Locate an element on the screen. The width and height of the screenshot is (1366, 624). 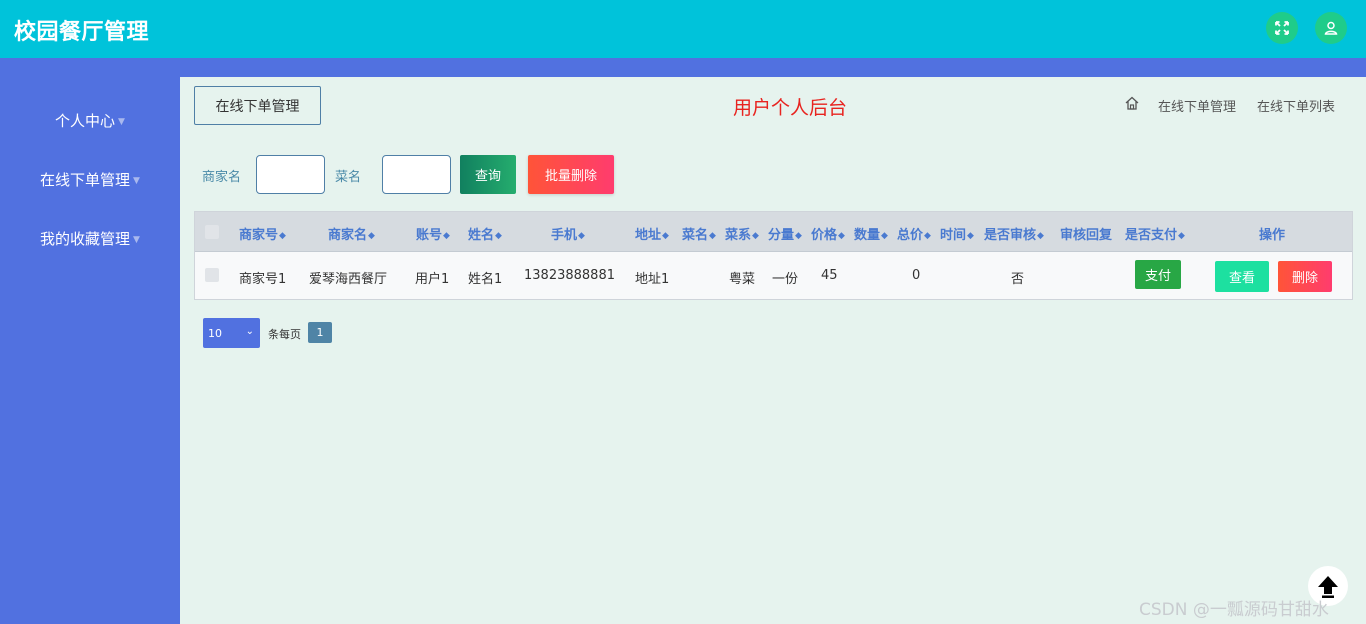
expand-icon-glyph is located at coordinates (1282, 28).